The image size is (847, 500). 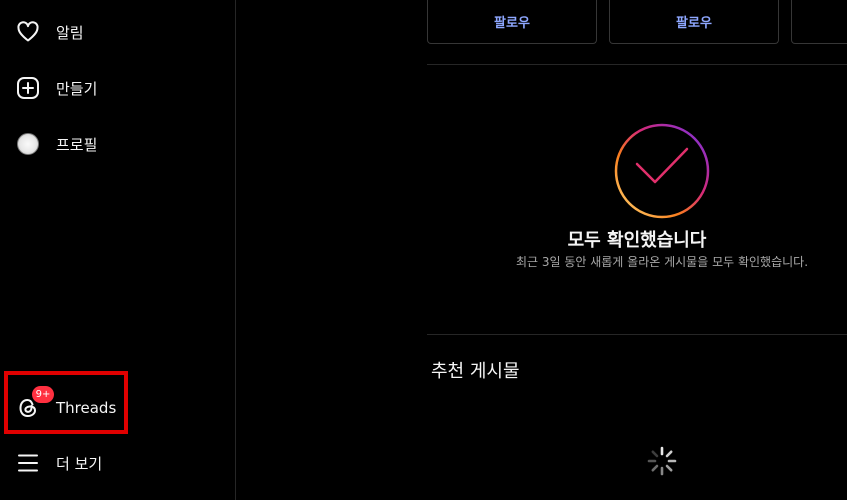 I want to click on sidebar-item-profile: 프로필, so click(x=117, y=144).